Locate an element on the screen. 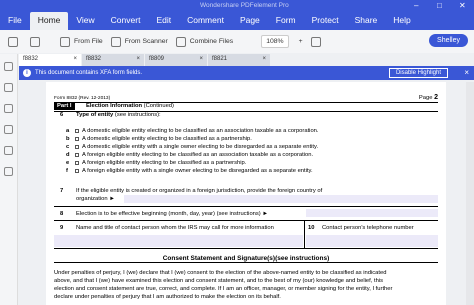 This screenshot has height=305, width=474. menu-help: Help is located at coordinates (401, 21).